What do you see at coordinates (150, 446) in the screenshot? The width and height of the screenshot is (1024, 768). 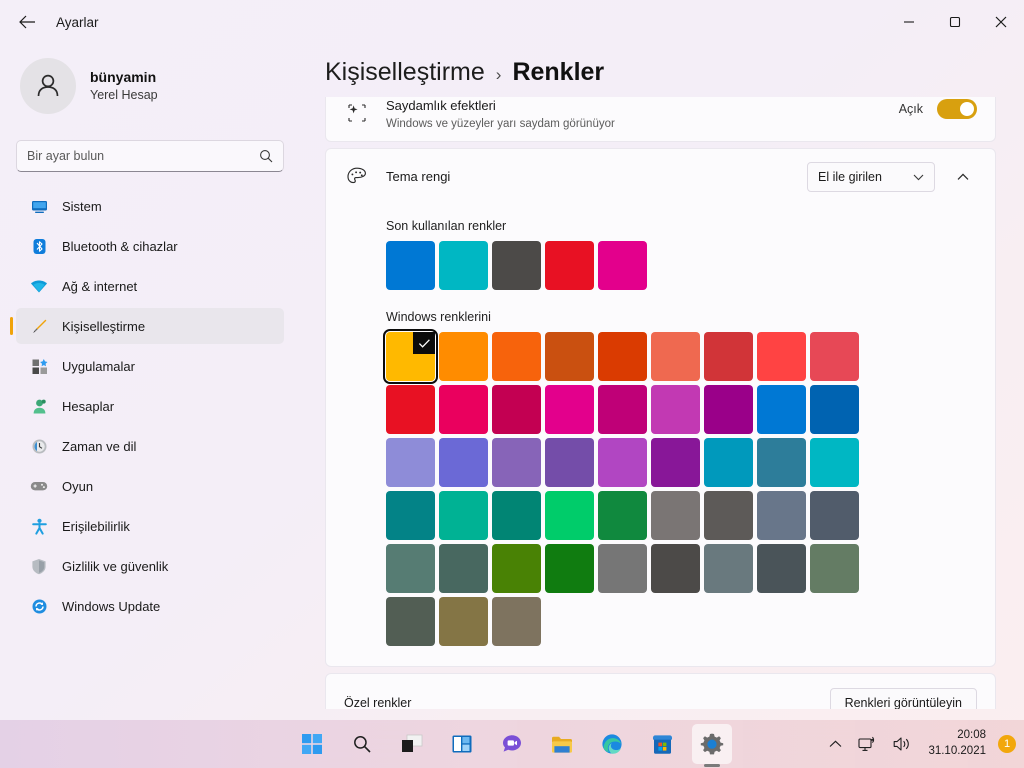 I see `sidebar-item-zaman-ve-dil: Zaman ve dil` at bounding box center [150, 446].